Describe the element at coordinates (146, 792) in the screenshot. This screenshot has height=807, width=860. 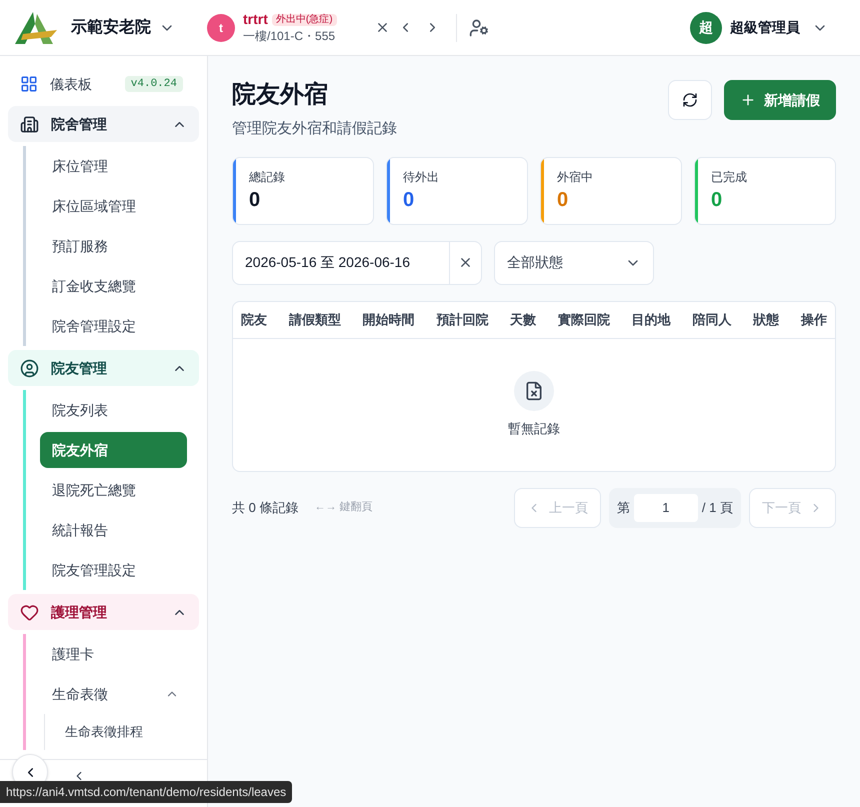
I see `url-tooltip: https://ani4.vmtsd.com/tenant/demo/residents/leaves` at that location.